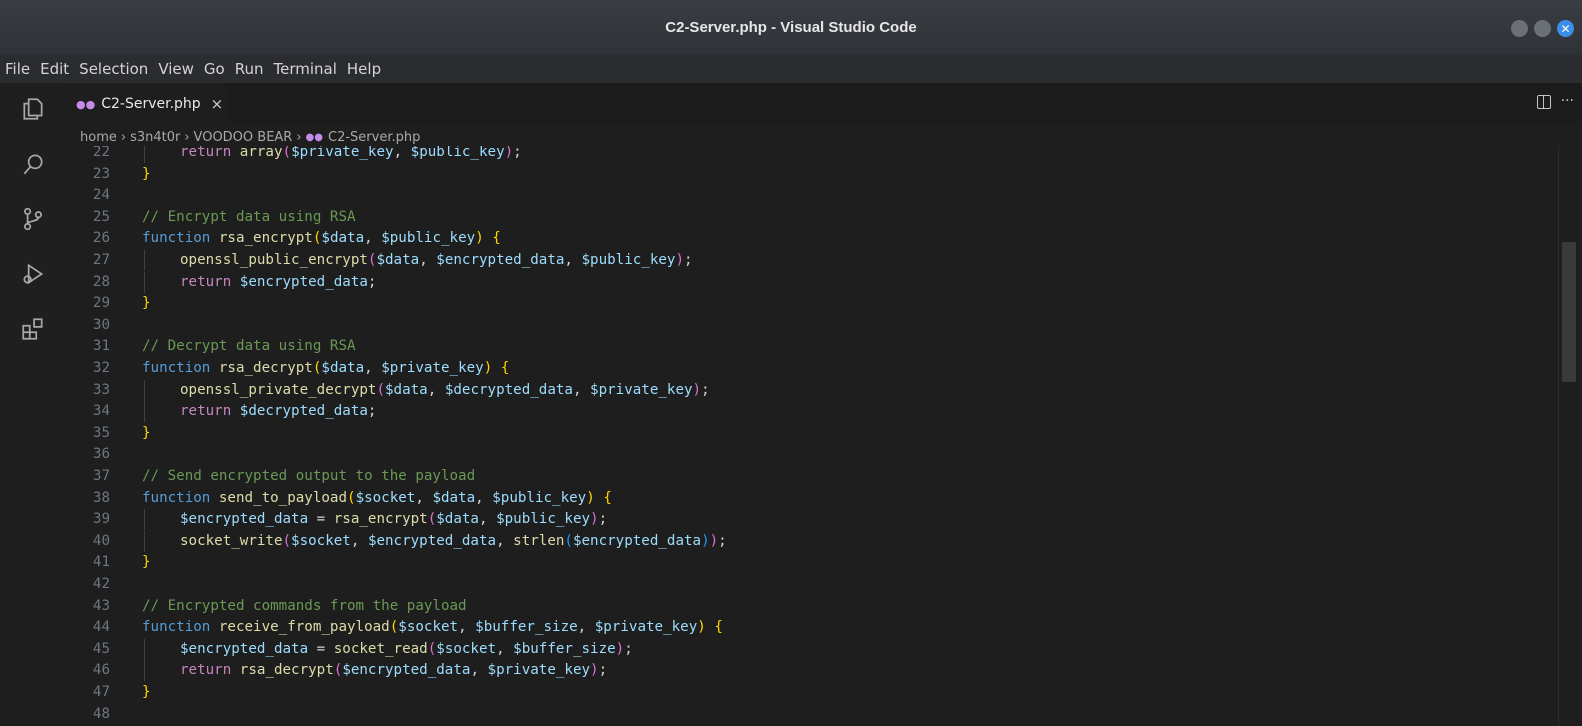 The image size is (1582, 726). What do you see at coordinates (809, 714) in the screenshot?
I see `code-line: 48` at bounding box center [809, 714].